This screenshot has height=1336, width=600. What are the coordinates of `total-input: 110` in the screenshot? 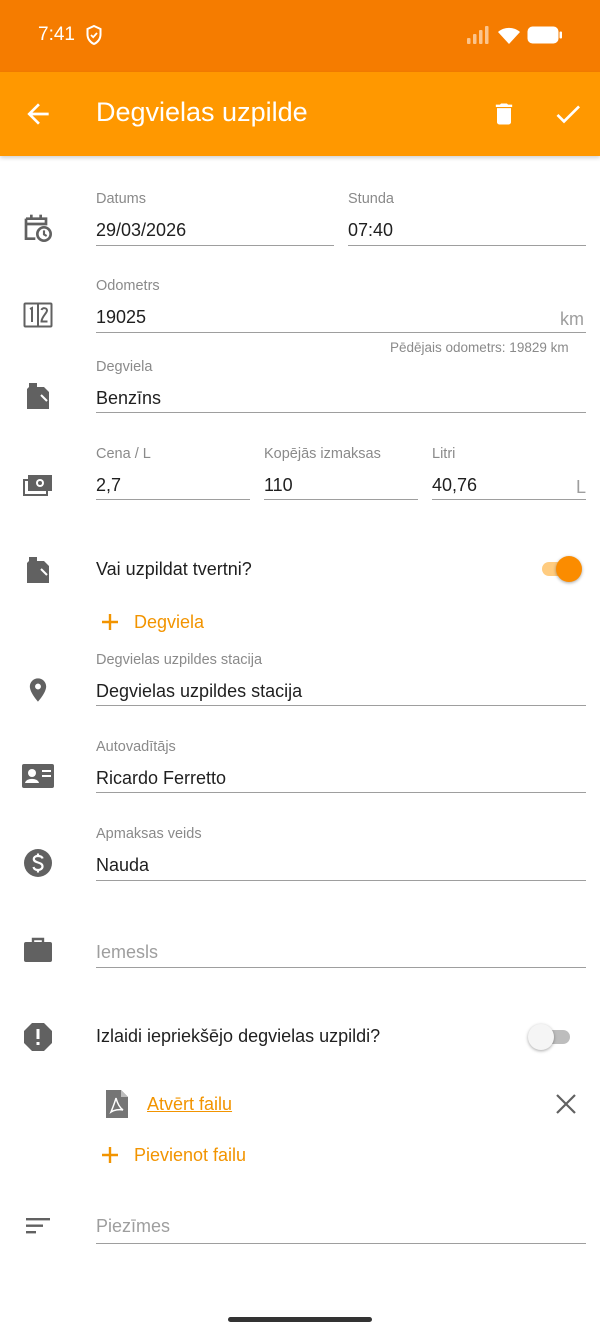 It's located at (278, 485).